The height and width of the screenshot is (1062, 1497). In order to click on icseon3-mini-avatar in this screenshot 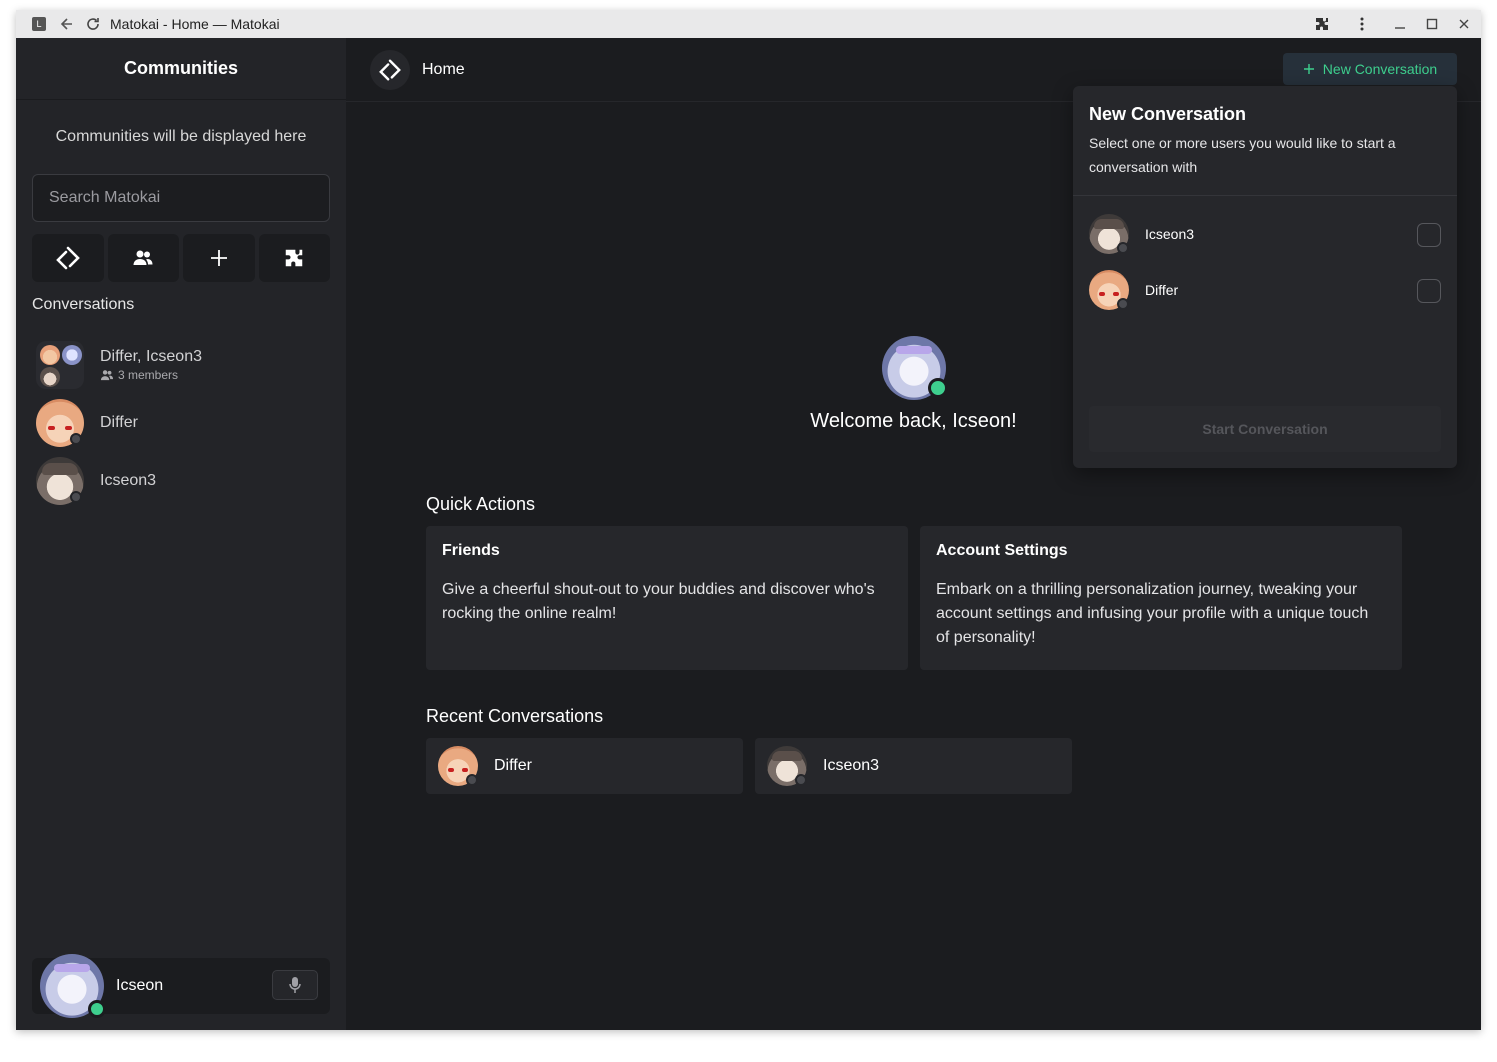, I will do `click(50, 377)`.